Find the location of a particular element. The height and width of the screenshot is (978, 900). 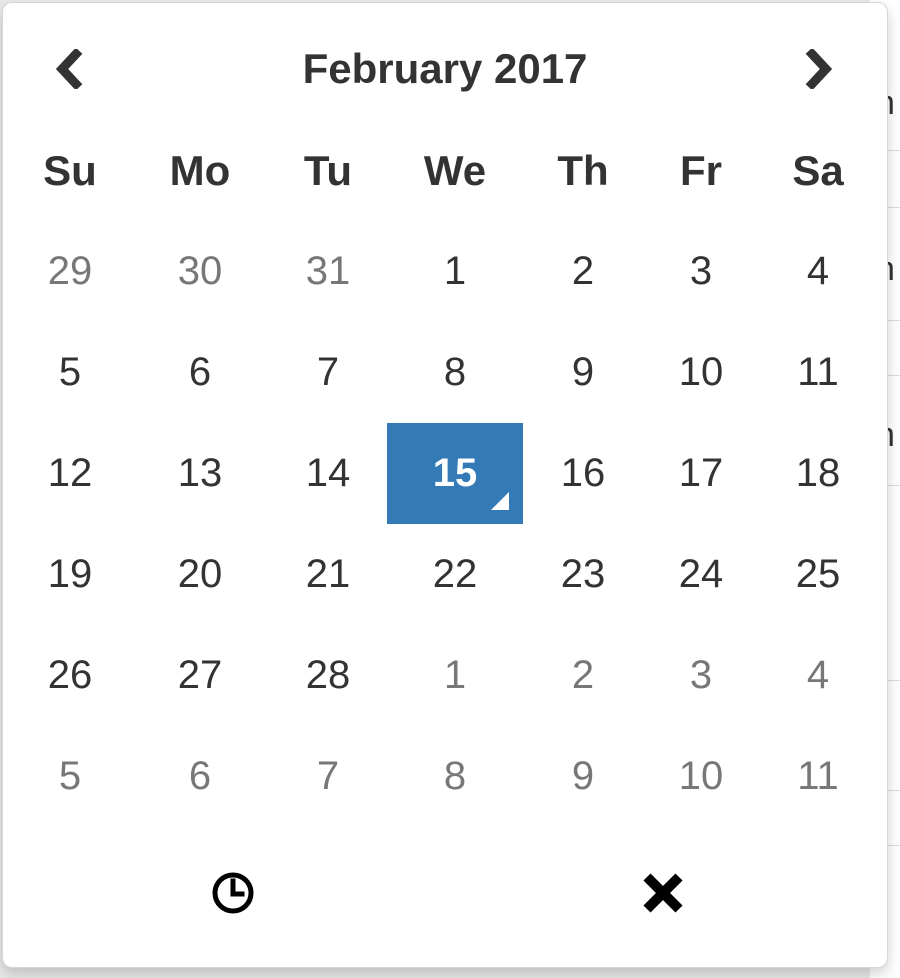

day-cell: 26 is located at coordinates (70, 675).